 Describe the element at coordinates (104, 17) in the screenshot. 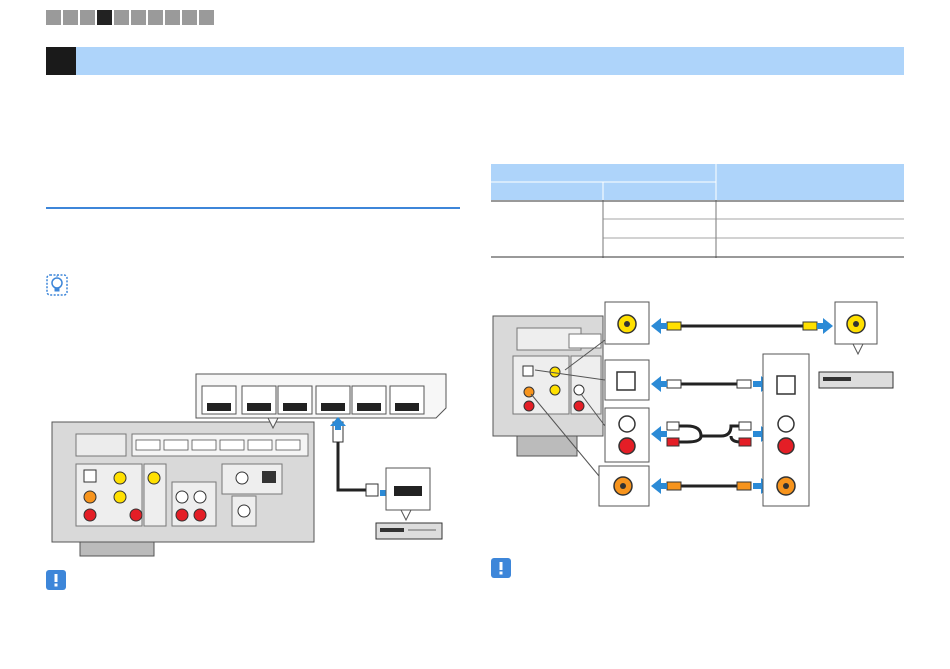

I see `nav-segment-active` at that location.